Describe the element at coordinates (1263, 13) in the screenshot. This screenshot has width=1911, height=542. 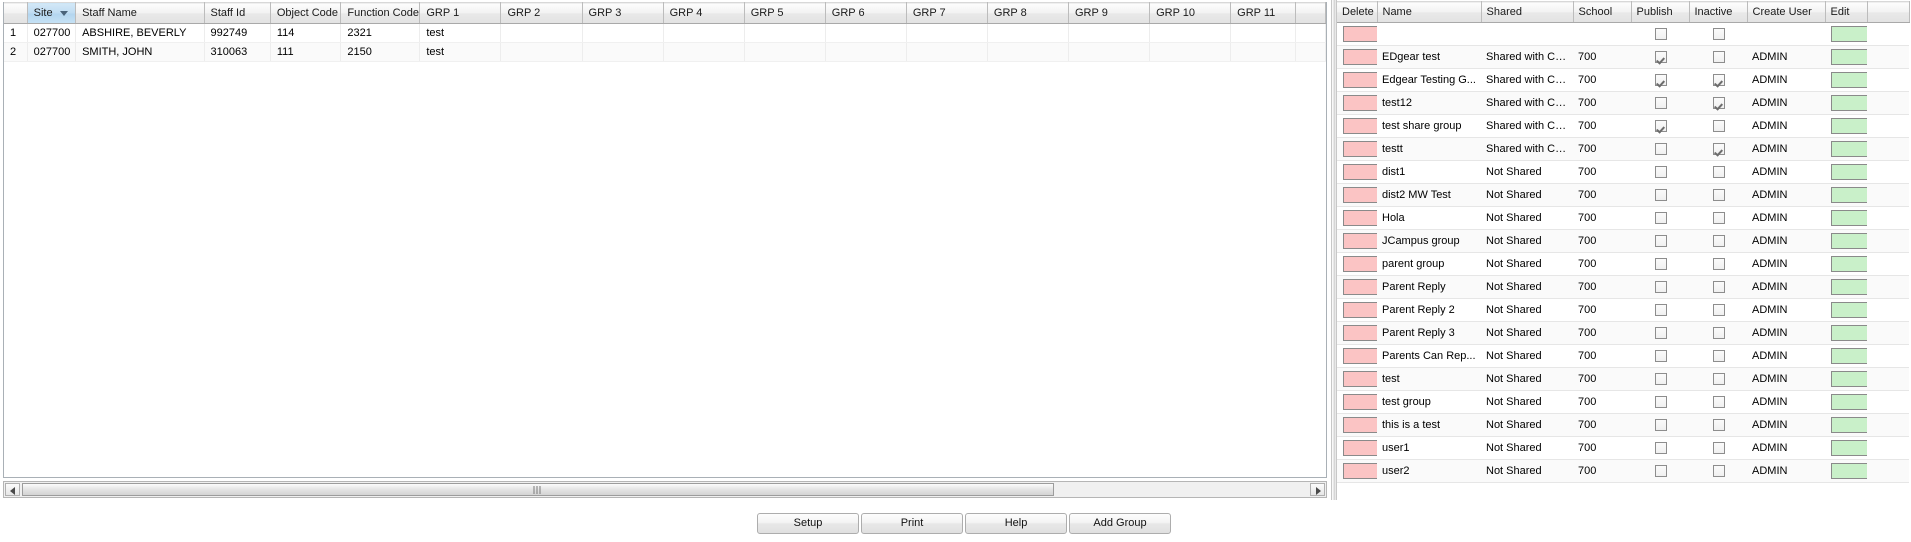
I see `staff-column-header-grp11: GRP 11` at that location.